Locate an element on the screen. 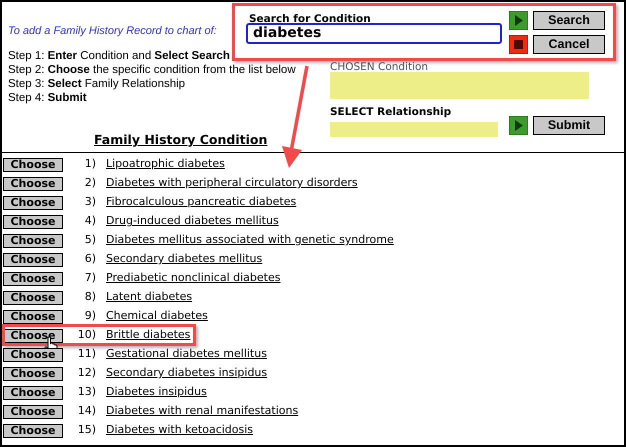  row-number: 11) is located at coordinates (86, 354).